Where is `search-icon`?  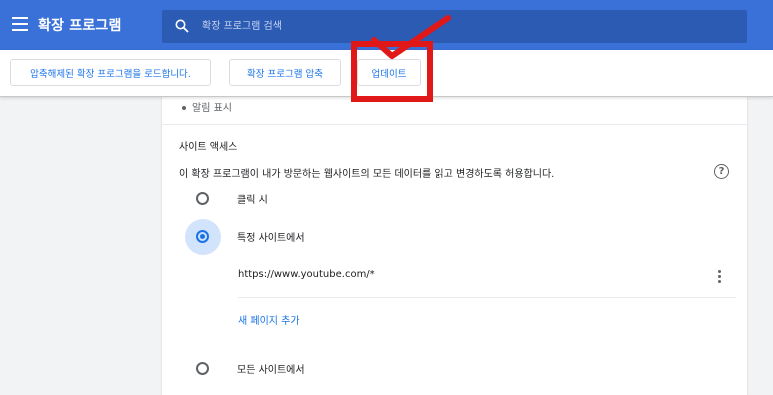 search-icon is located at coordinates (182, 26).